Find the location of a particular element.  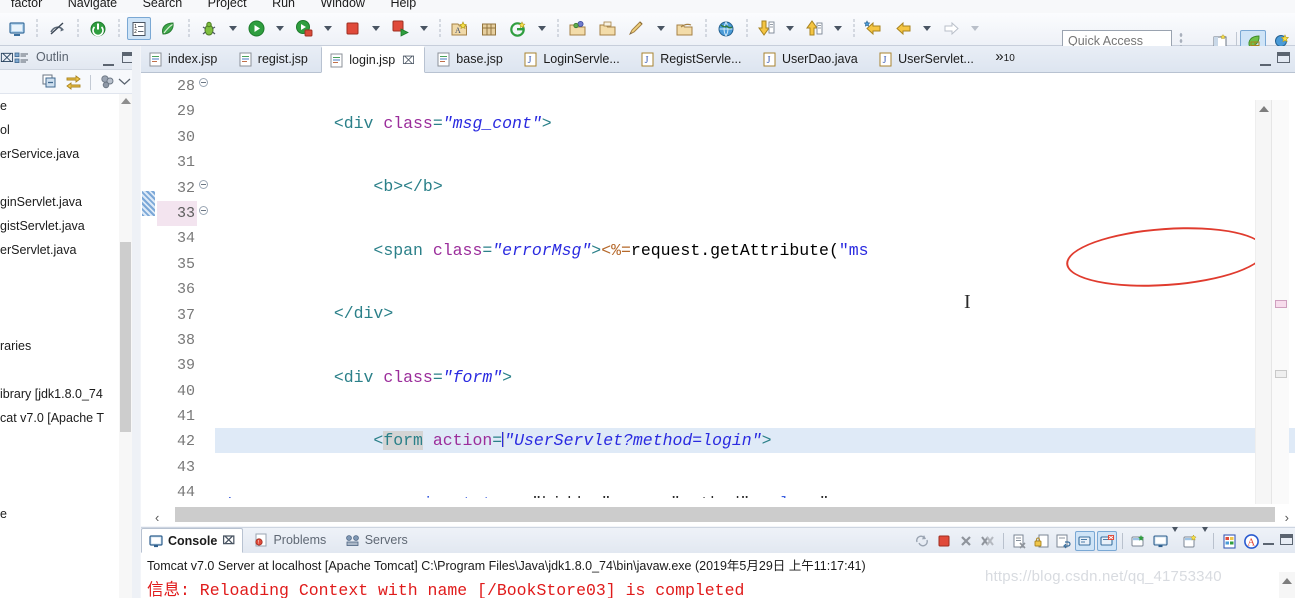

menu-item-run: Run is located at coordinates (283, 6).